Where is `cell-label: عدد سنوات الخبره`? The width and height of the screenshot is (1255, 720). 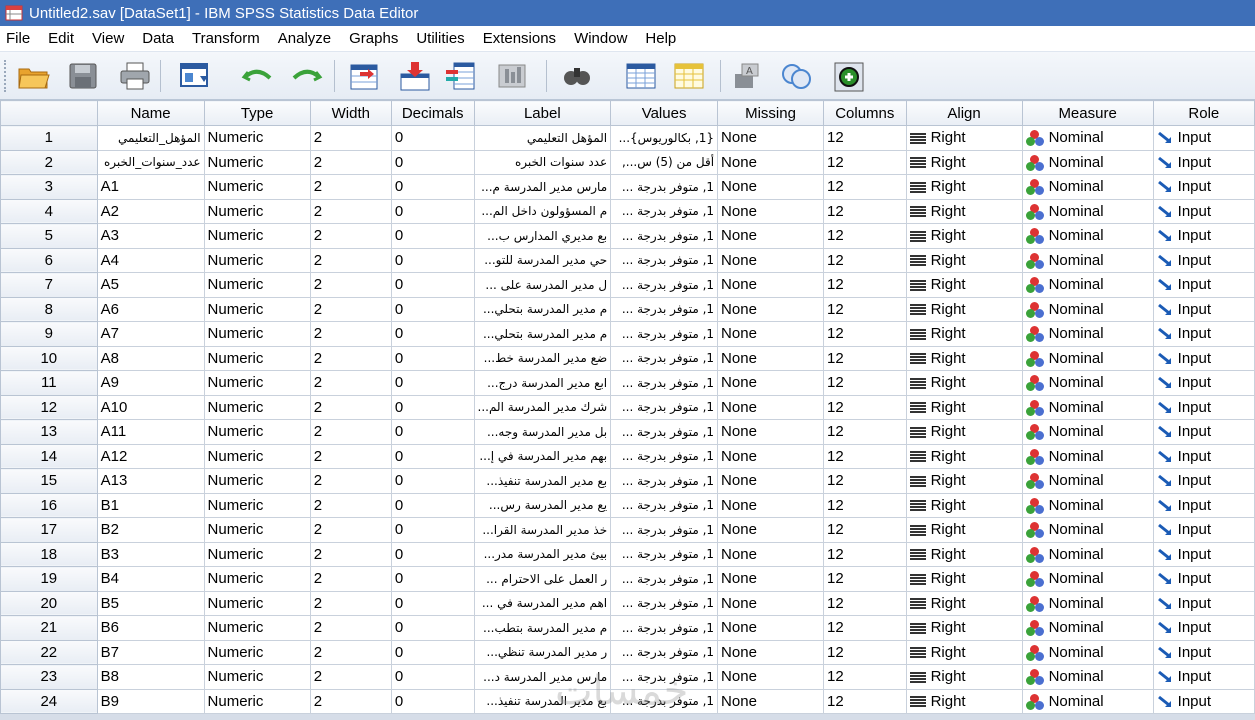 cell-label: عدد سنوات الخبره is located at coordinates (542, 162).